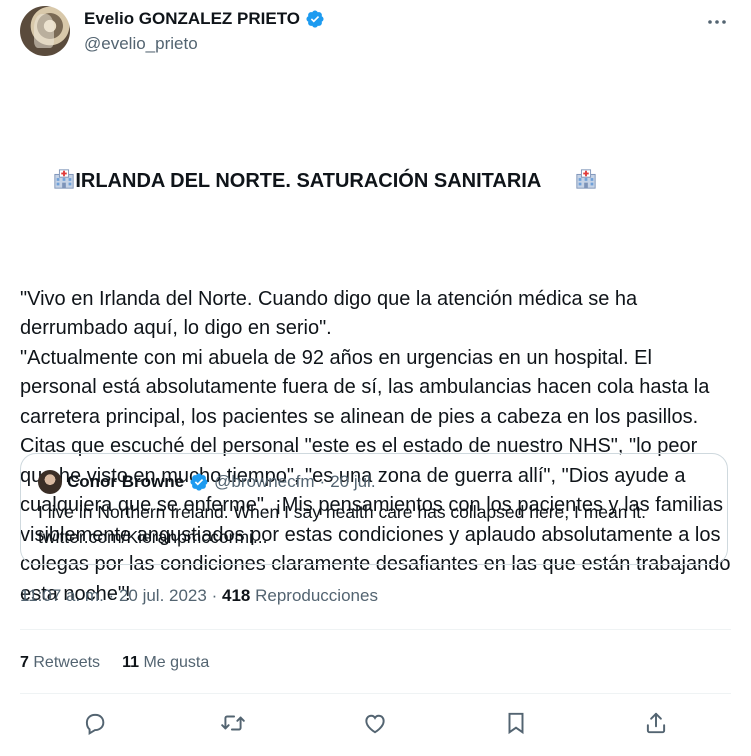  Describe the element at coordinates (176, 662) in the screenshot. I see `likes-label: Me gusta` at that location.